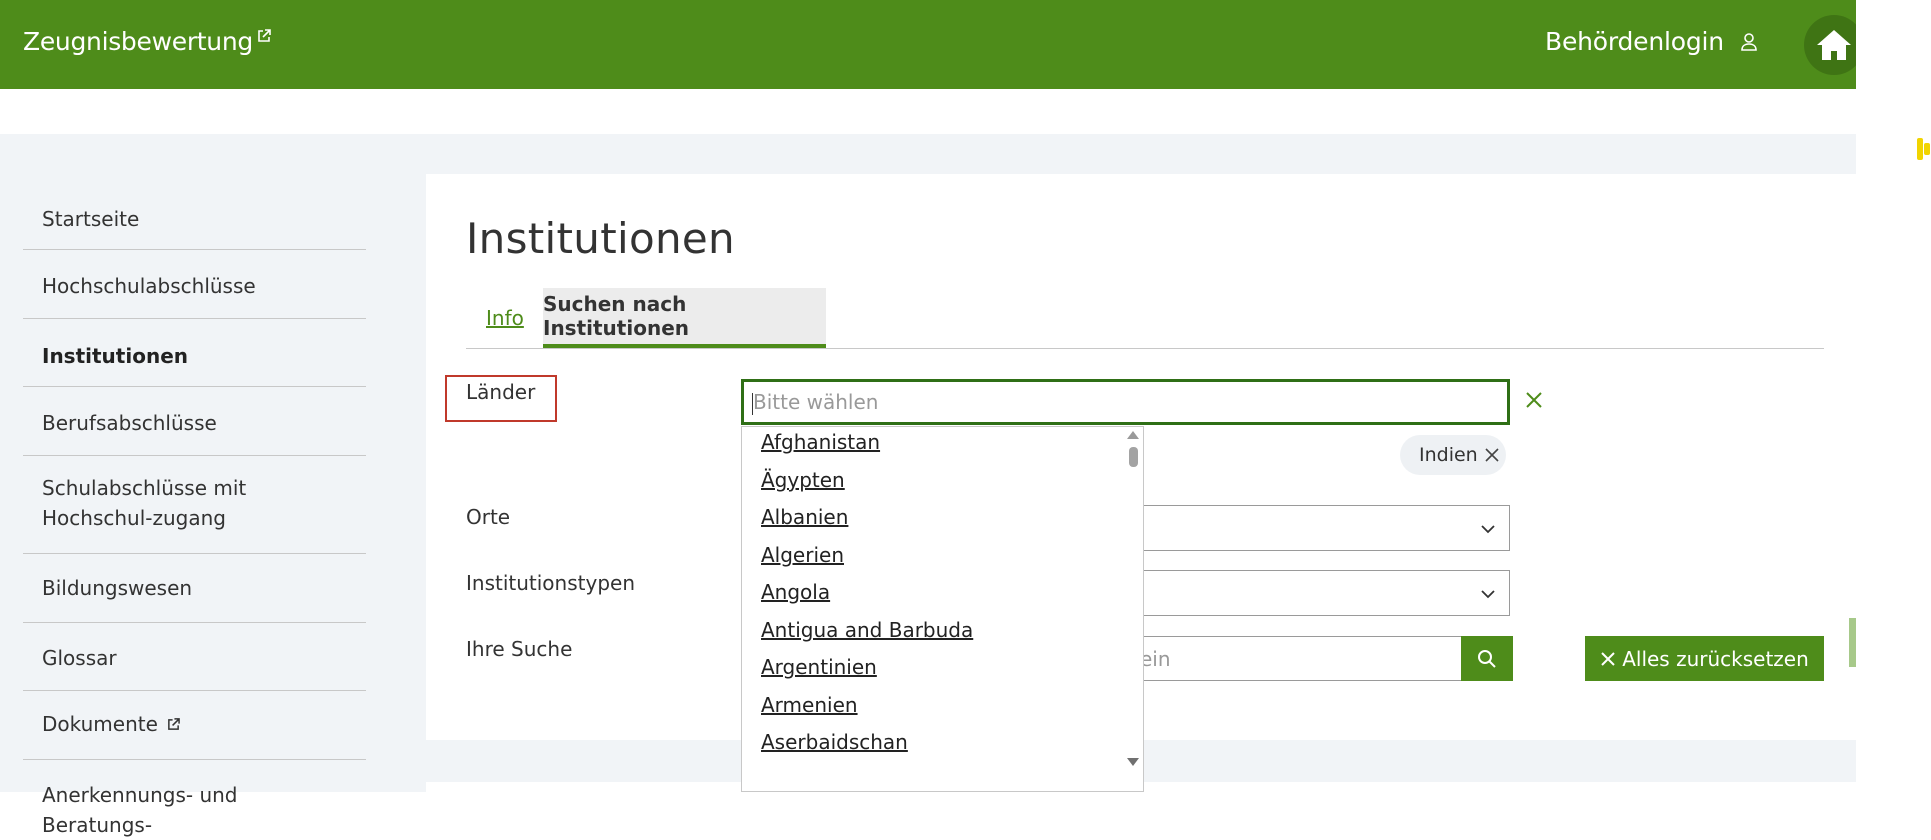  What do you see at coordinates (194, 215) in the screenshot?
I see `sidebar-item-startseite: Startseite` at bounding box center [194, 215].